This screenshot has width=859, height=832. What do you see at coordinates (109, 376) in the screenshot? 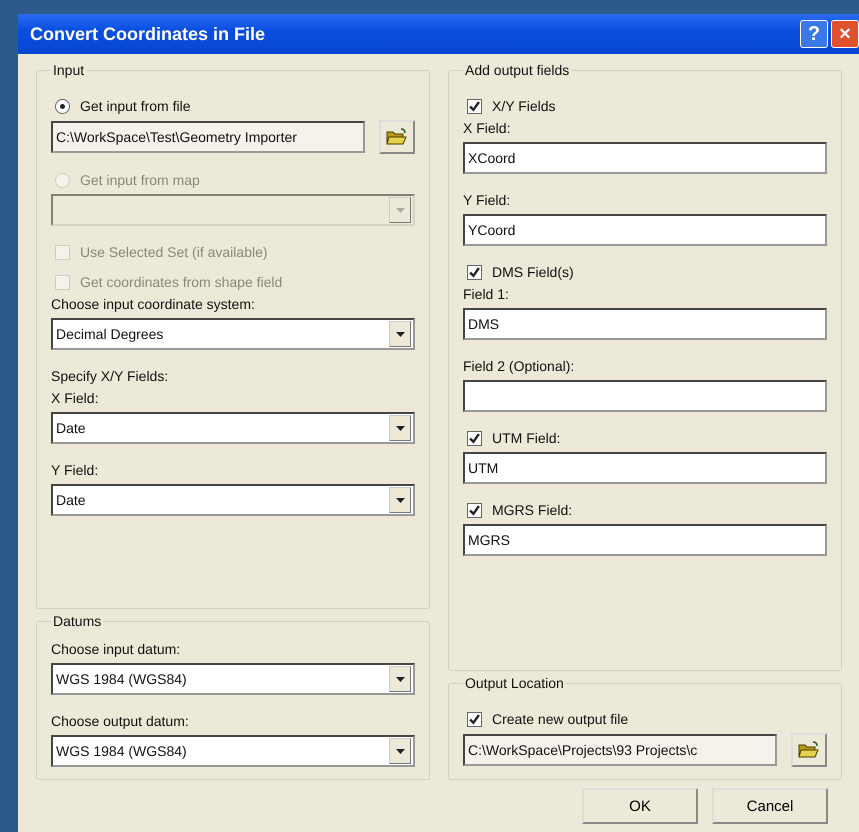
I see `field-label: Specify X/Y Fields:` at bounding box center [109, 376].